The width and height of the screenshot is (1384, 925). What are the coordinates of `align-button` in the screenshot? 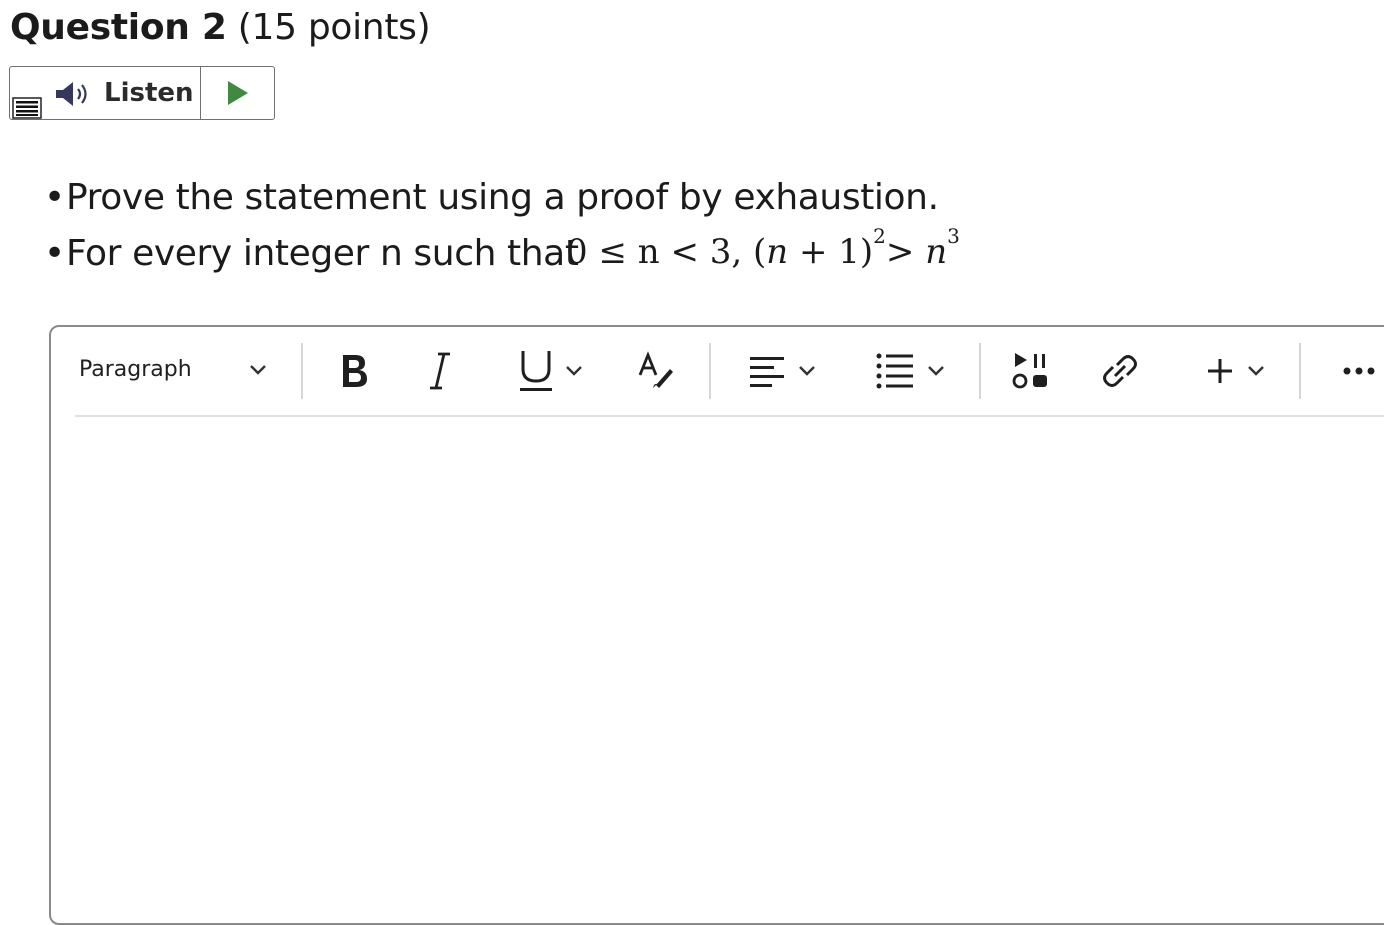 It's located at (782, 371).